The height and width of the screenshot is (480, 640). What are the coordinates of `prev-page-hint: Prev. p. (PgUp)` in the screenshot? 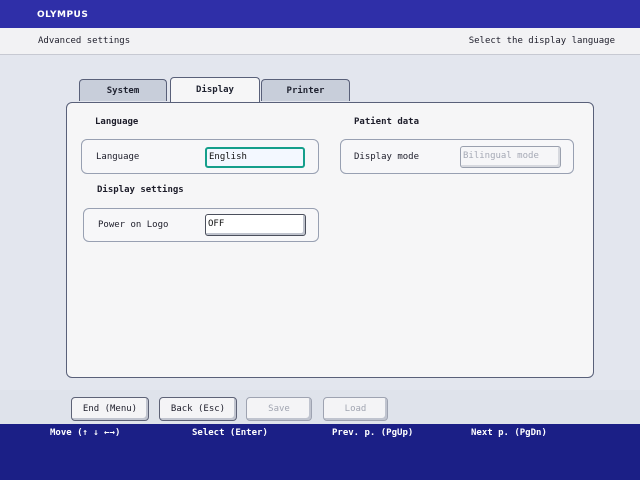 It's located at (373, 433).